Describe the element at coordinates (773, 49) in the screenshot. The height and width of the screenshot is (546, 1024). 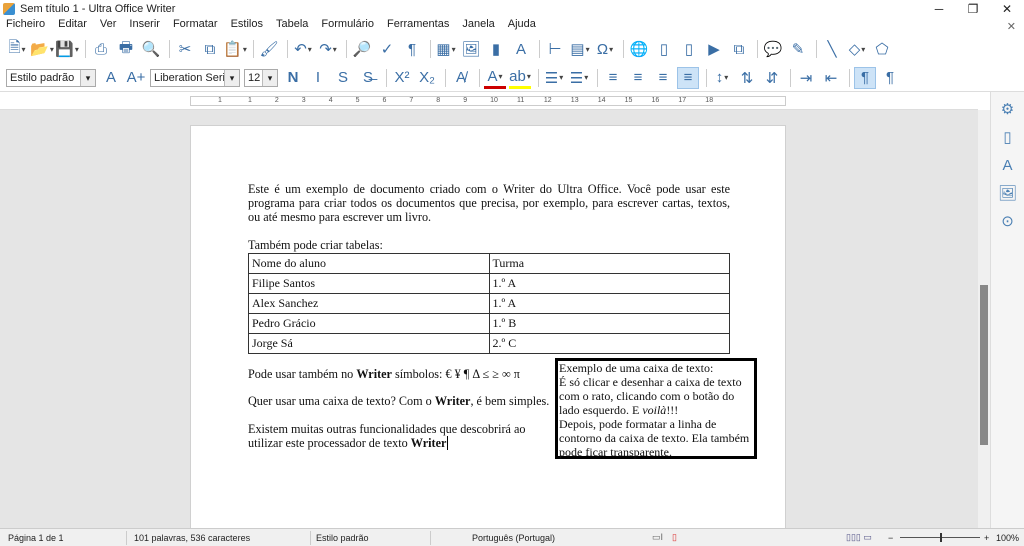
I see `comment-icon: 💬` at that location.